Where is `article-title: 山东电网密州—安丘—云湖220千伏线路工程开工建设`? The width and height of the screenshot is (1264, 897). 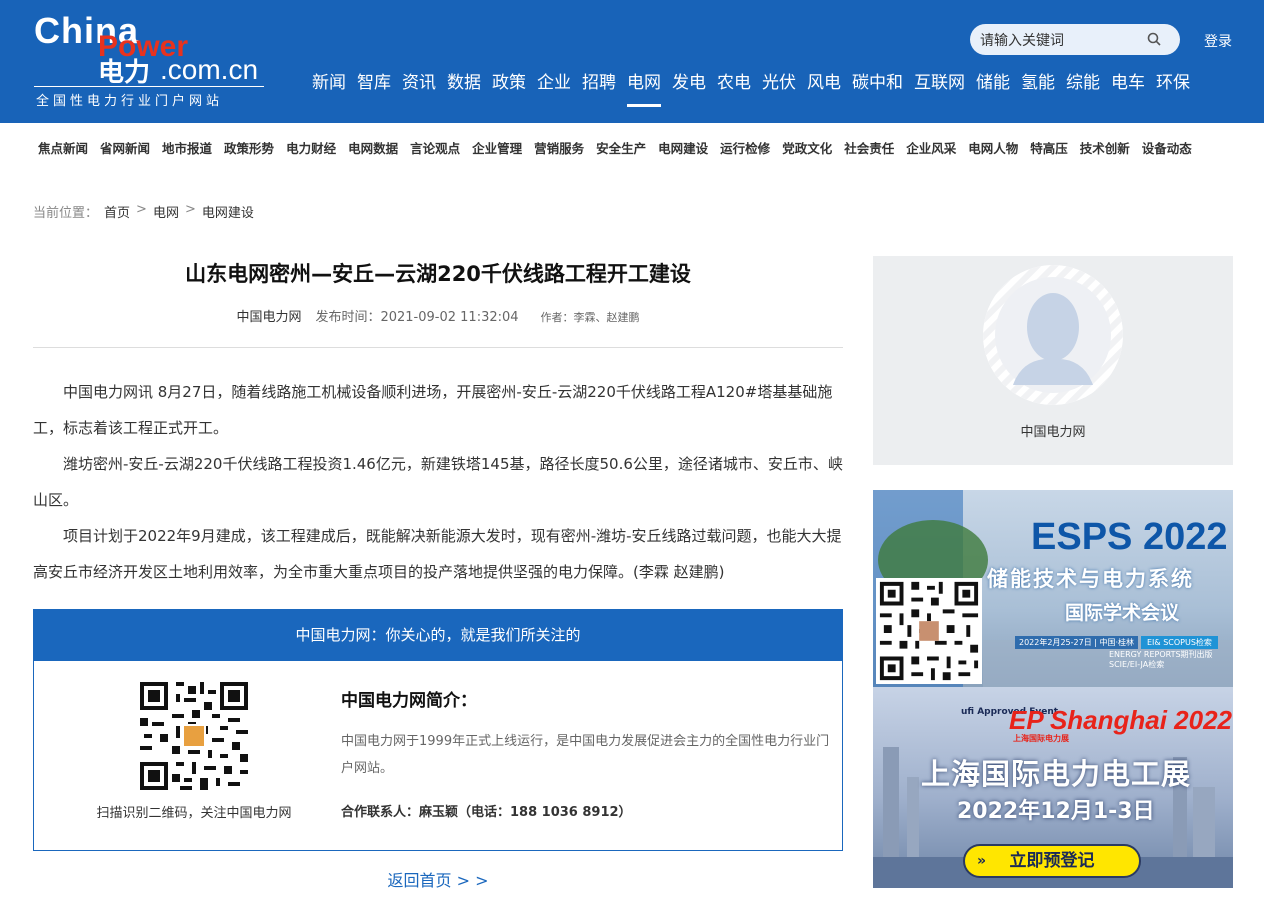
article-title: 山东电网密州—安丘—云湖220千伏线路工程开工建设 is located at coordinates (438, 274).